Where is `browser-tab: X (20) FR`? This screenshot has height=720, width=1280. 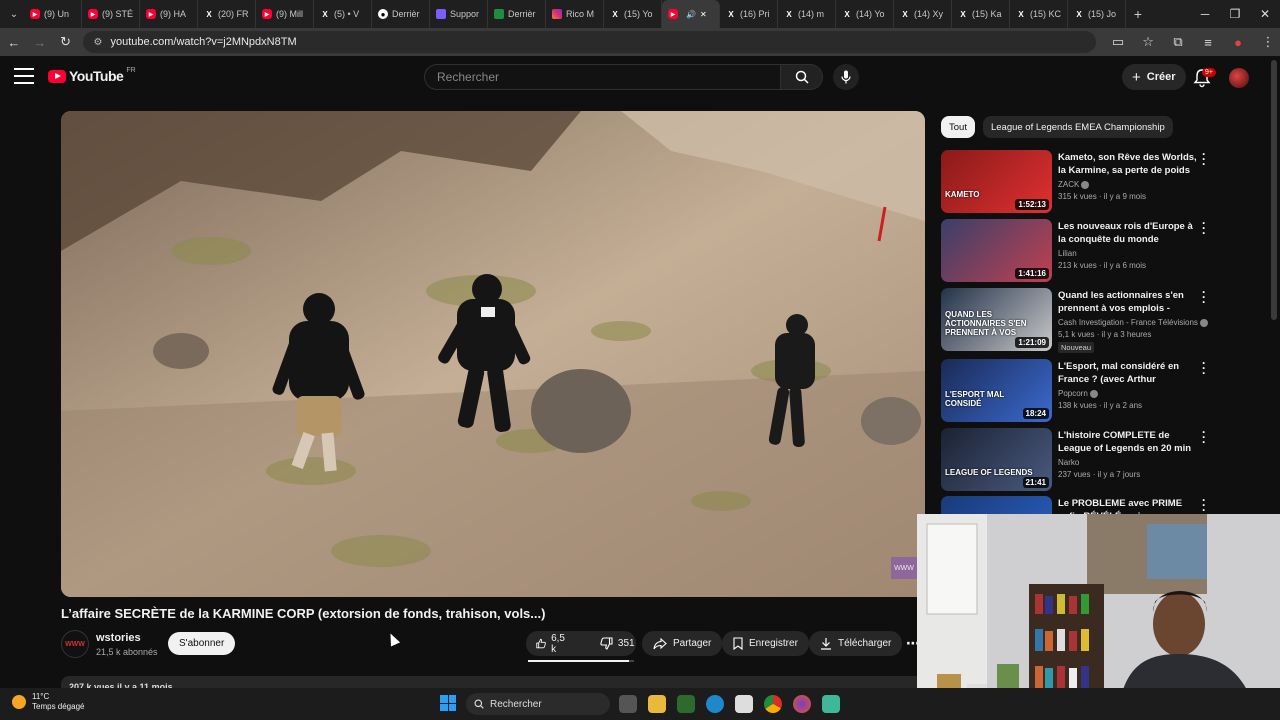
browser-tab: X (20) FR is located at coordinates (227, 14).